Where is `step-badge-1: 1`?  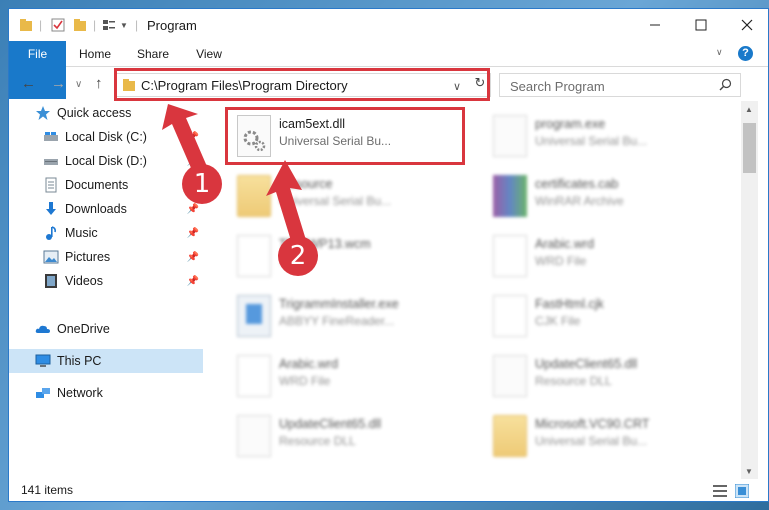 step-badge-1: 1 is located at coordinates (202, 184).